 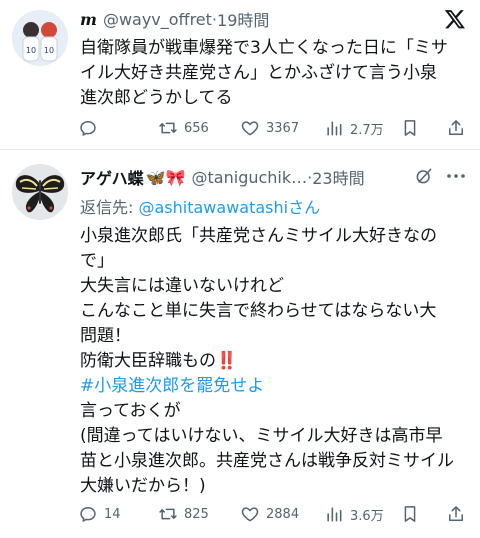 What do you see at coordinates (143, 486) in the screenshot?
I see `text-line: 大嫌いだから！)` at bounding box center [143, 486].